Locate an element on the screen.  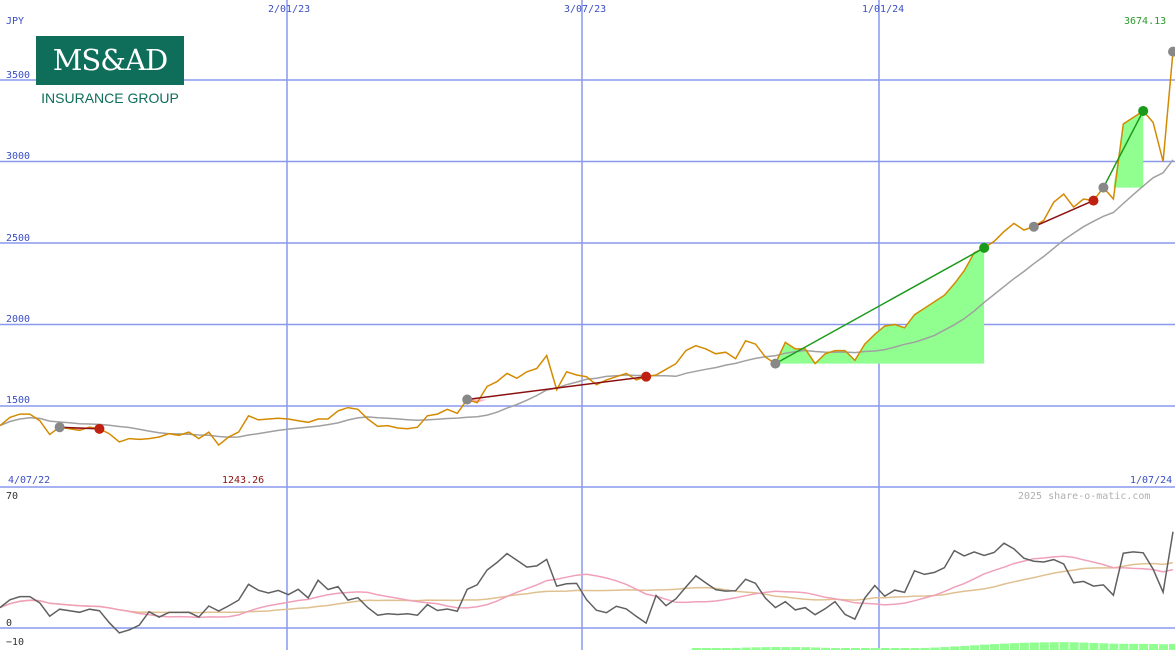
y-tick-label: 3000 is located at coordinates (18, 156).